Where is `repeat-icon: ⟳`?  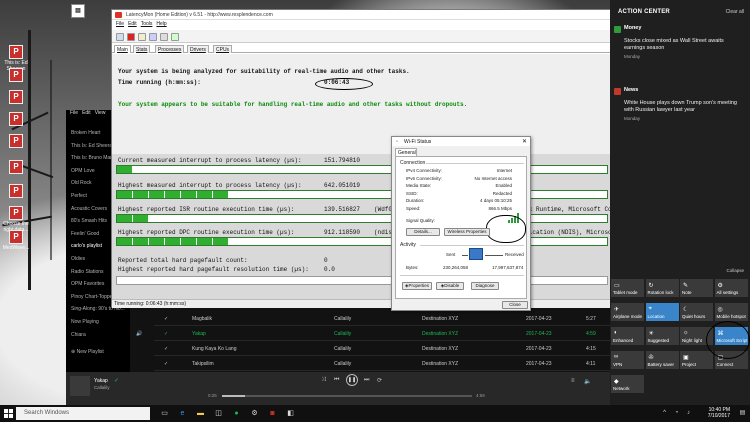 repeat-icon: ⟳ is located at coordinates (379, 380).